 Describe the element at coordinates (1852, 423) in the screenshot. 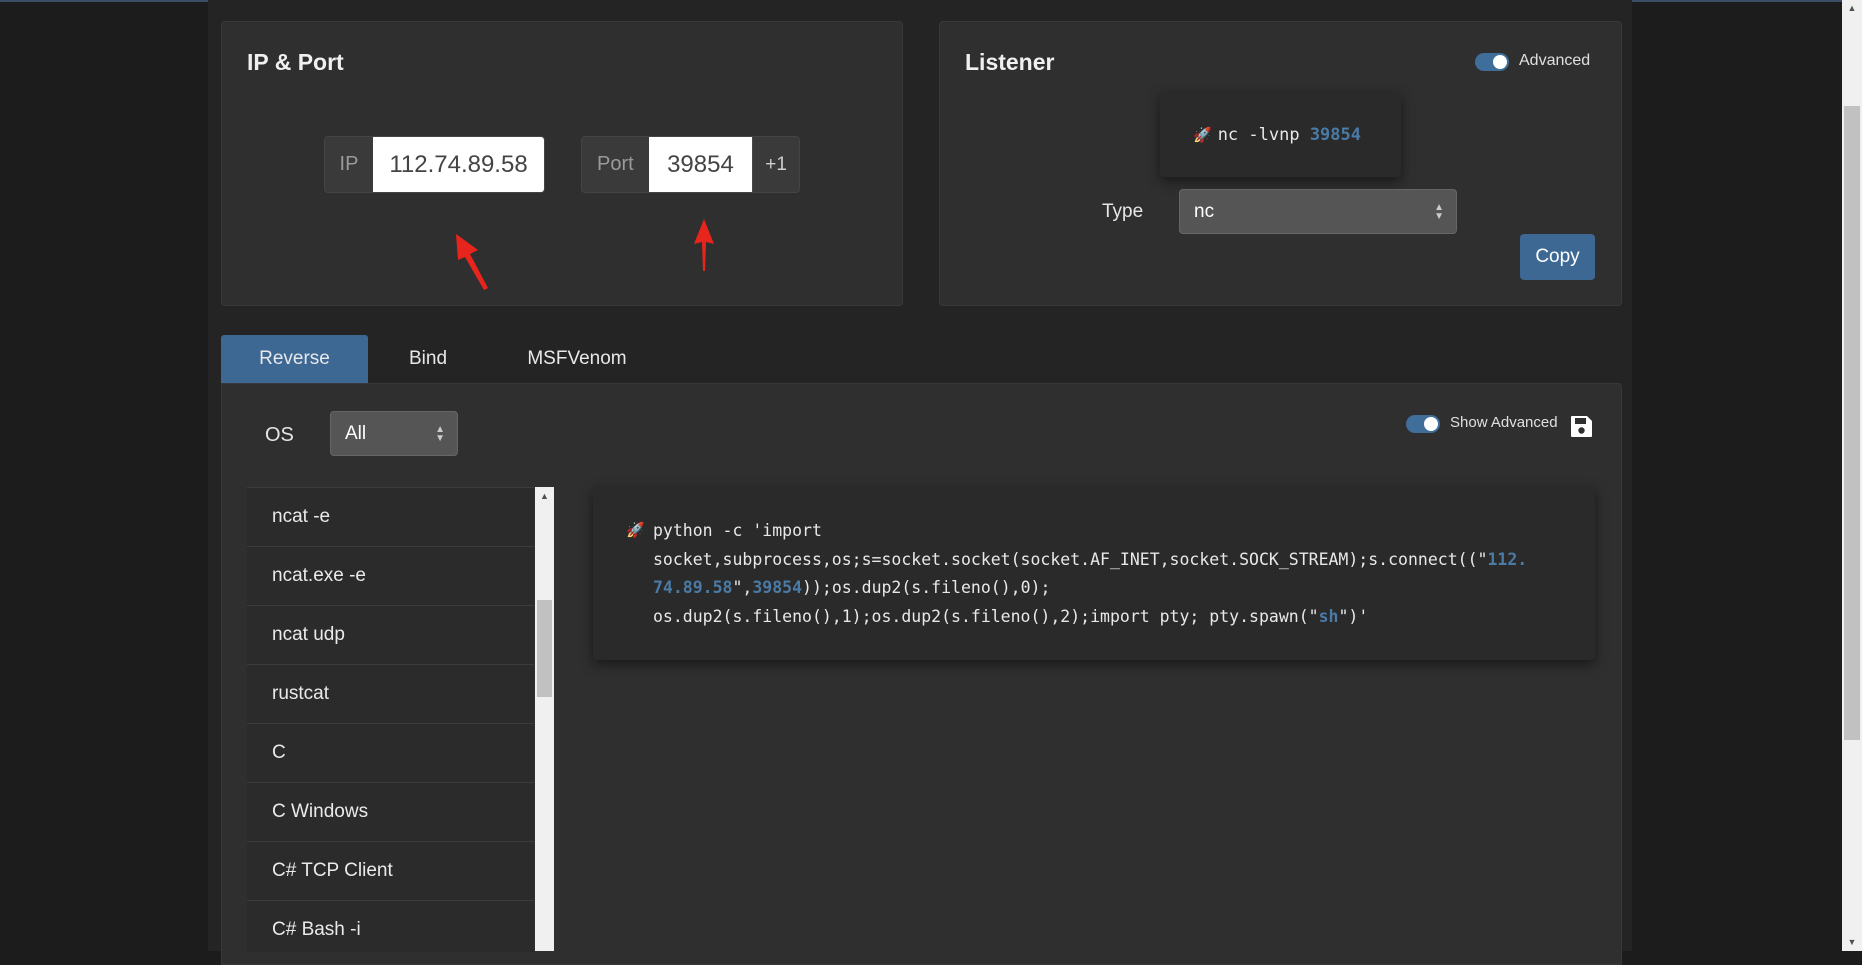

I see `page-scroll-thumb` at that location.